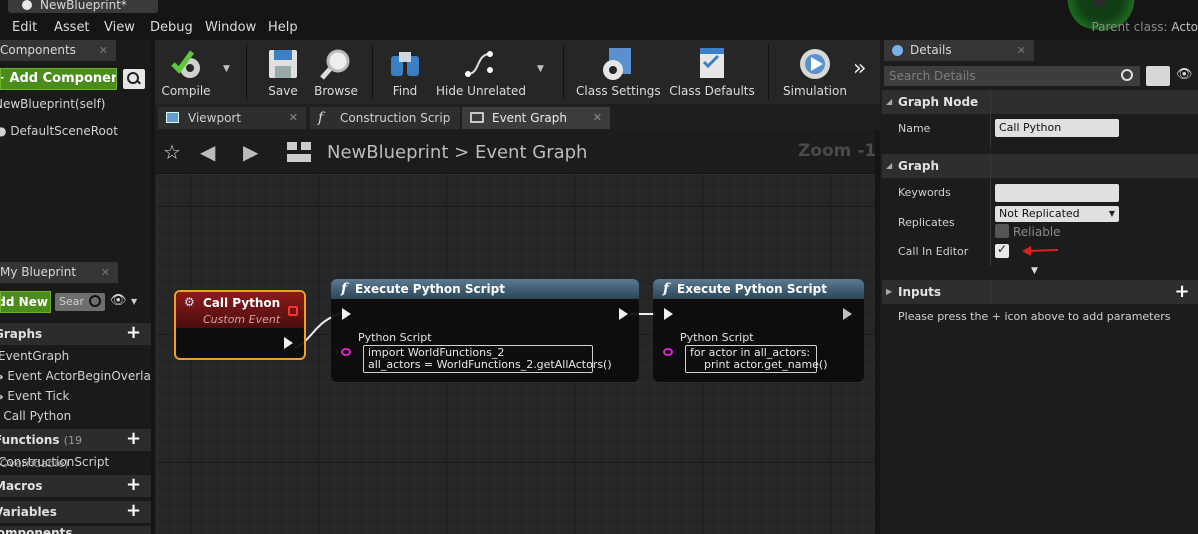 The height and width of the screenshot is (534, 1198). What do you see at coordinates (75, 334) in the screenshot?
I see `section-graphs: Graphs +` at bounding box center [75, 334].